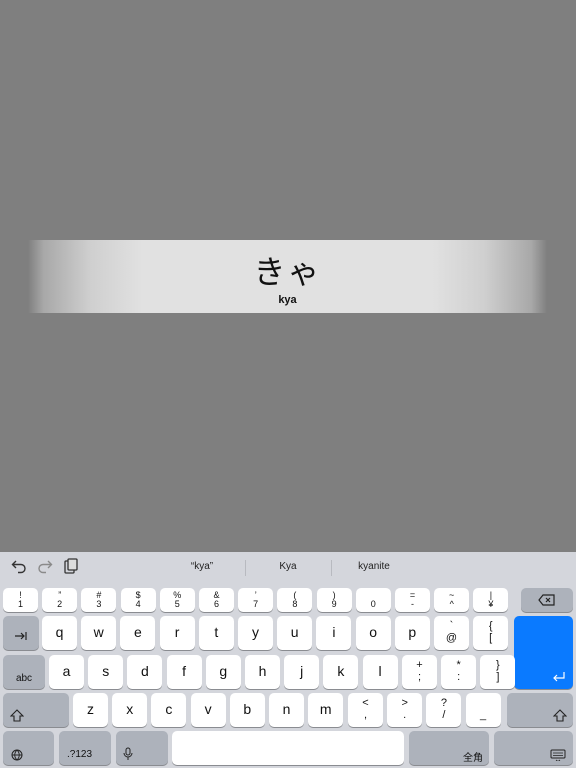 Image resolution: width=576 pixels, height=768 pixels. I want to click on key-y: y, so click(255, 633).